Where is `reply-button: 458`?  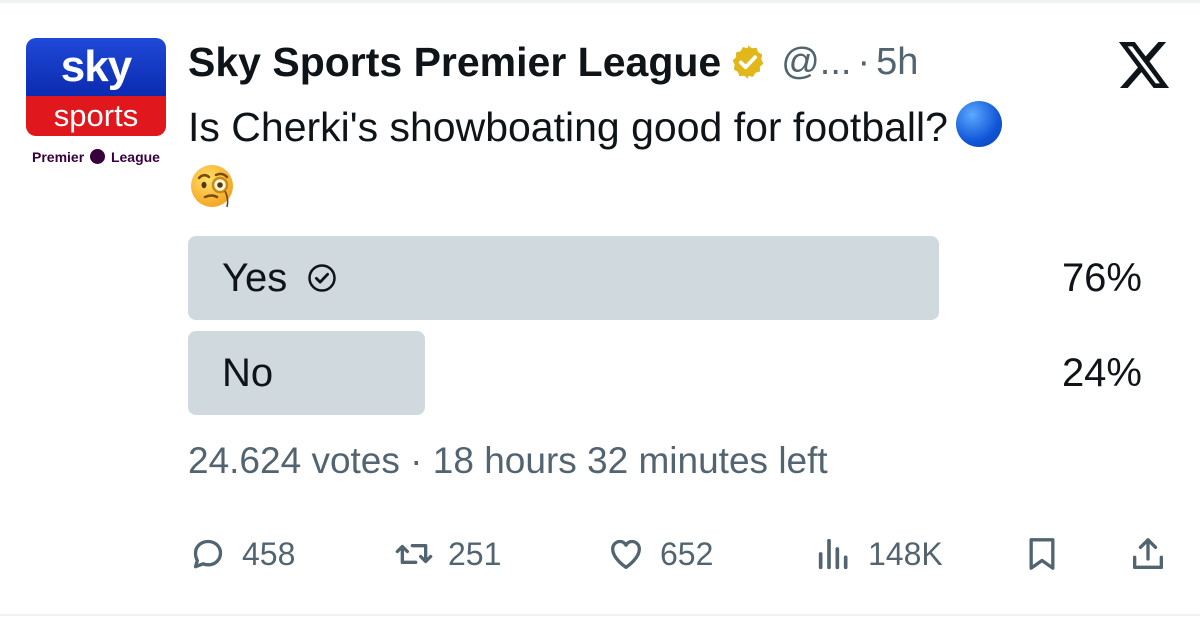 reply-button: 458 is located at coordinates (241, 554).